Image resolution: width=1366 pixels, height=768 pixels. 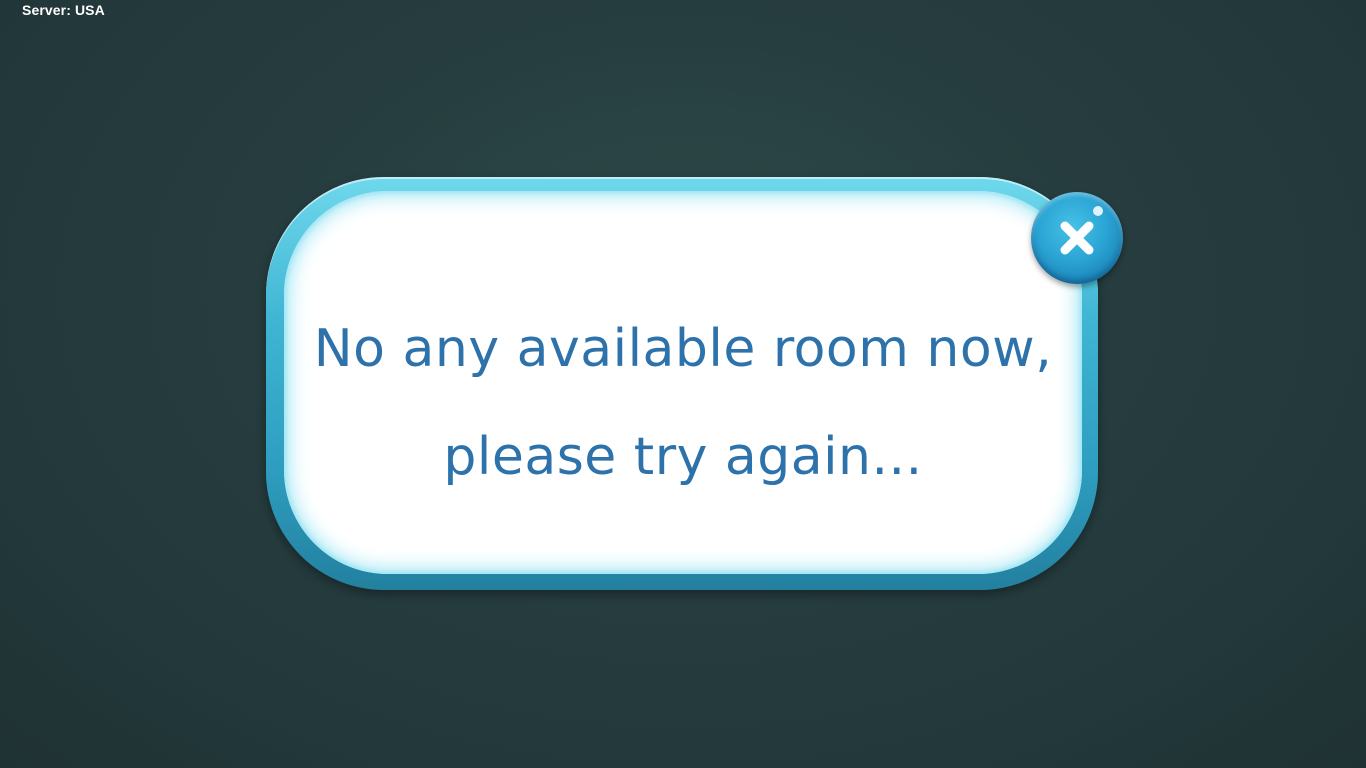 I want to click on close-button, so click(x=1077, y=238).